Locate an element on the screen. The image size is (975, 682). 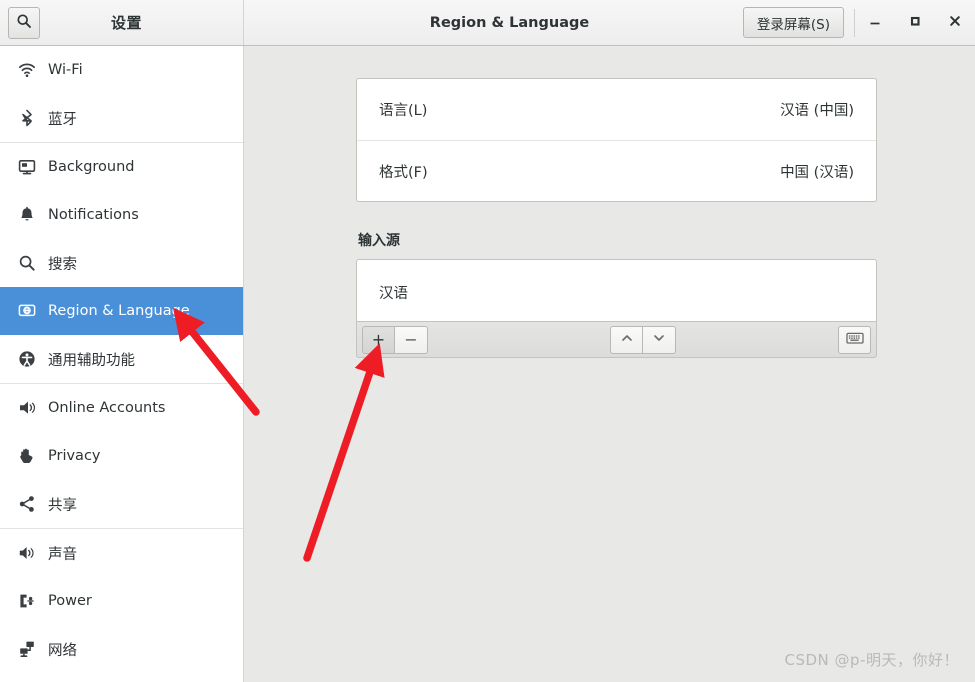
keyboard-group is located at coordinates (854, 339).